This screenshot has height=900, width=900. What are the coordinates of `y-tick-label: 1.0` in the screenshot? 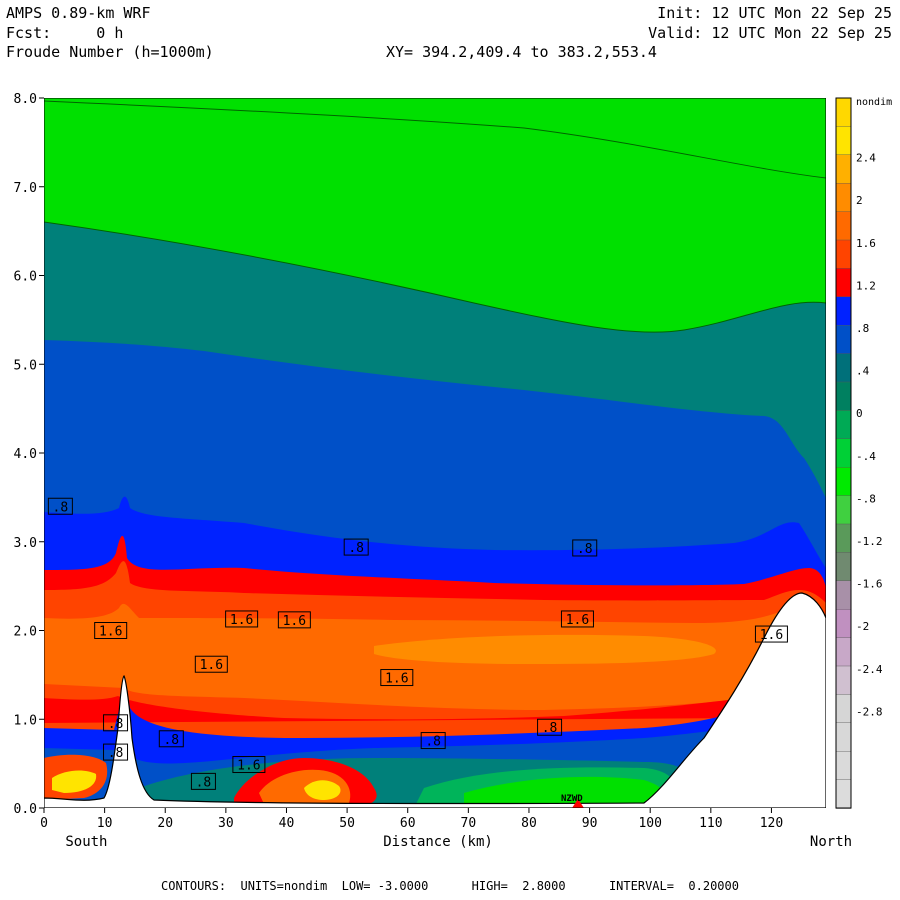 It's located at (25, 720).